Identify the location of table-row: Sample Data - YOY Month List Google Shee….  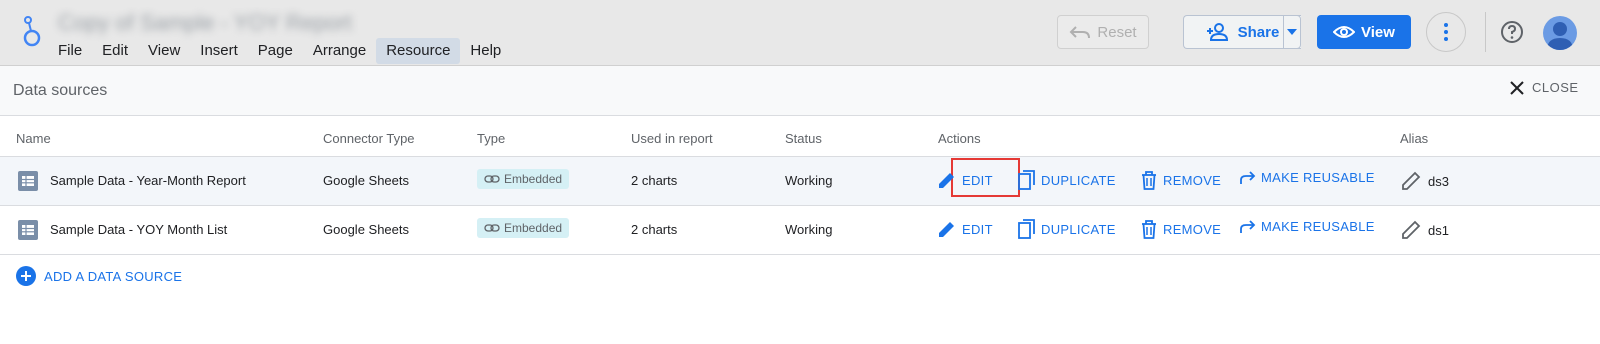
(800, 230).